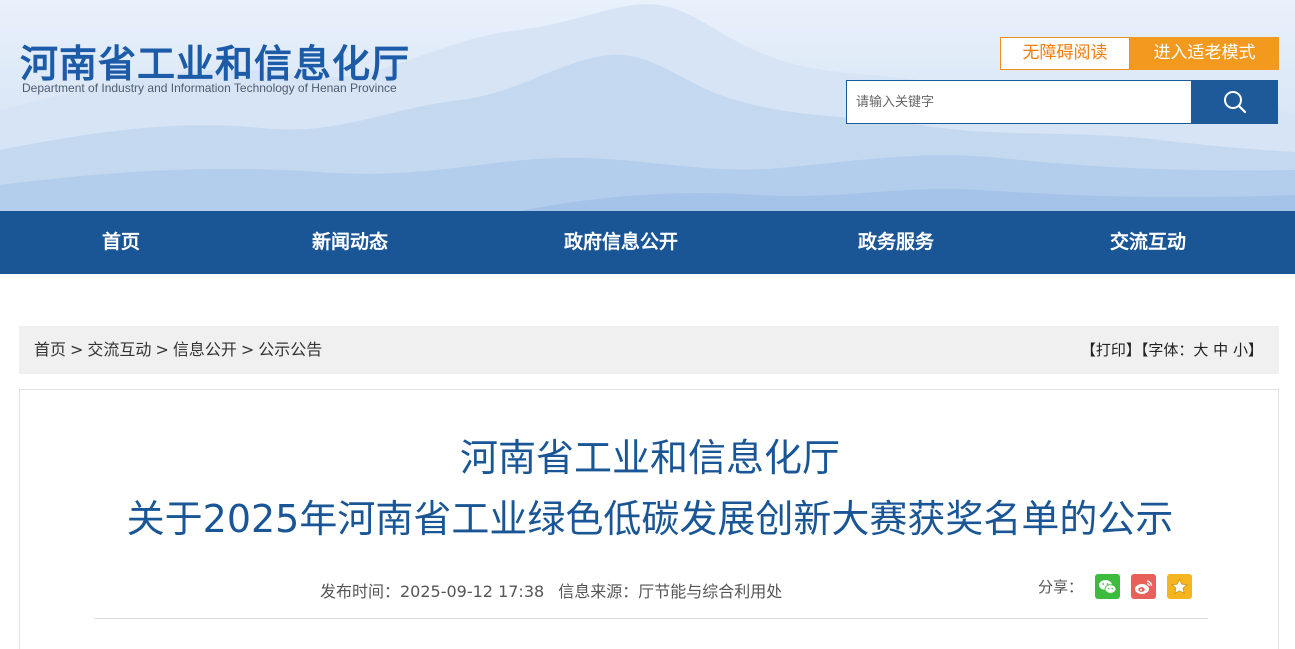 The image size is (1295, 649). What do you see at coordinates (350, 242) in the screenshot?
I see `nav-item-news: 新闻动态` at bounding box center [350, 242].